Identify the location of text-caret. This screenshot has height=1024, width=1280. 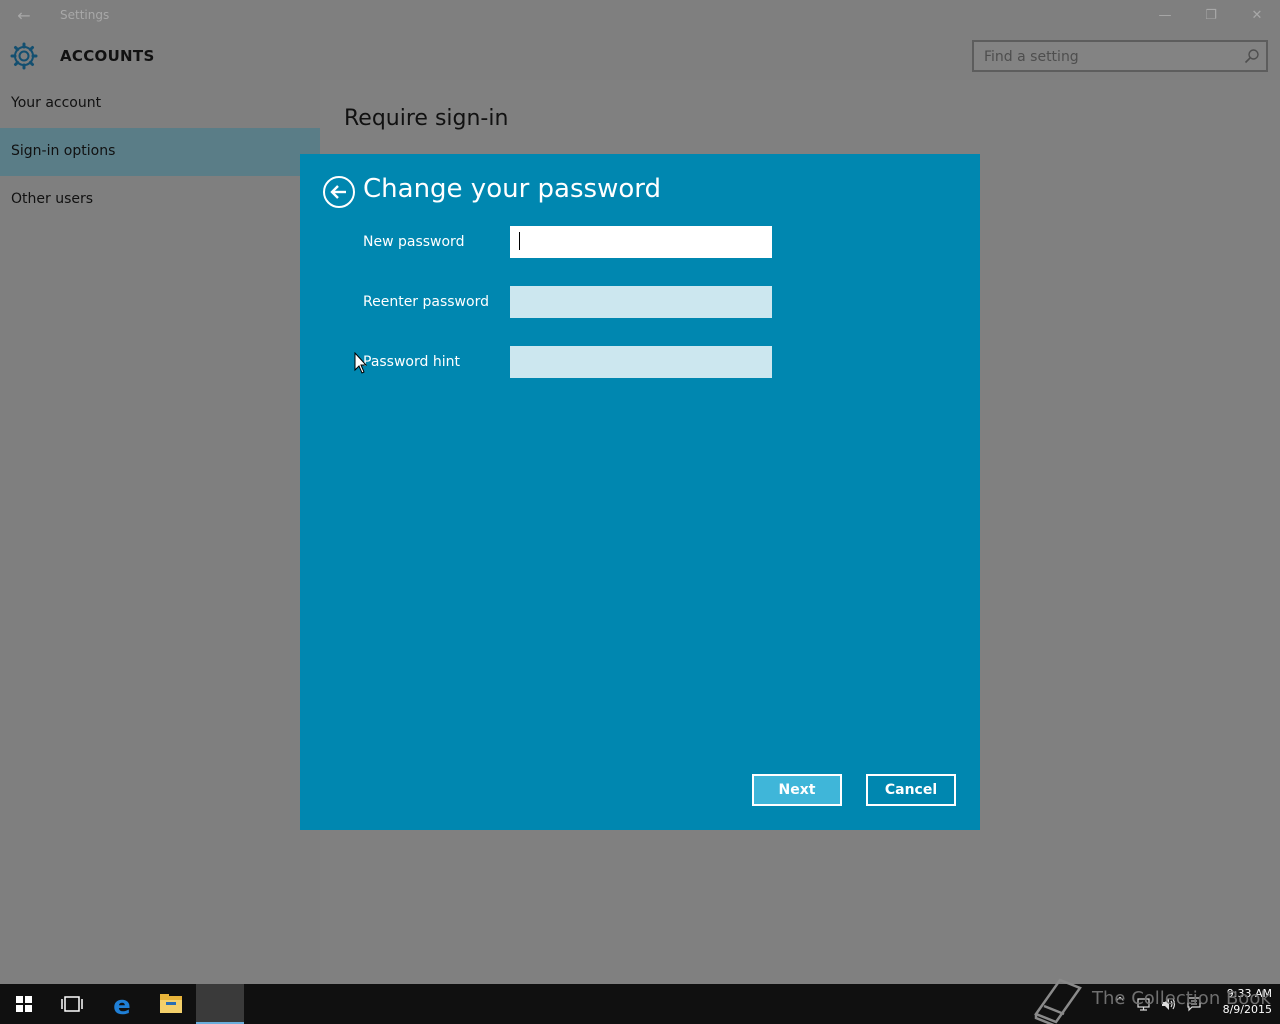
(519, 241).